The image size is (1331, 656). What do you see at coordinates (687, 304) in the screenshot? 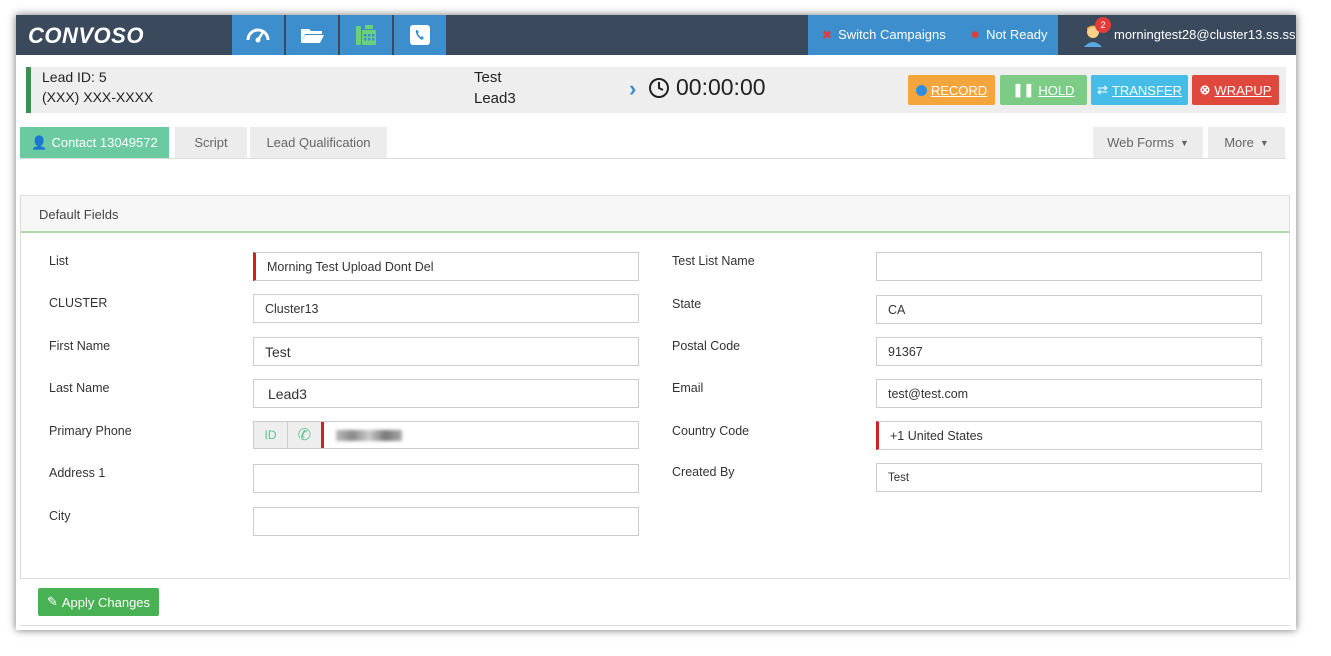
I see `field-label-state: State` at bounding box center [687, 304].